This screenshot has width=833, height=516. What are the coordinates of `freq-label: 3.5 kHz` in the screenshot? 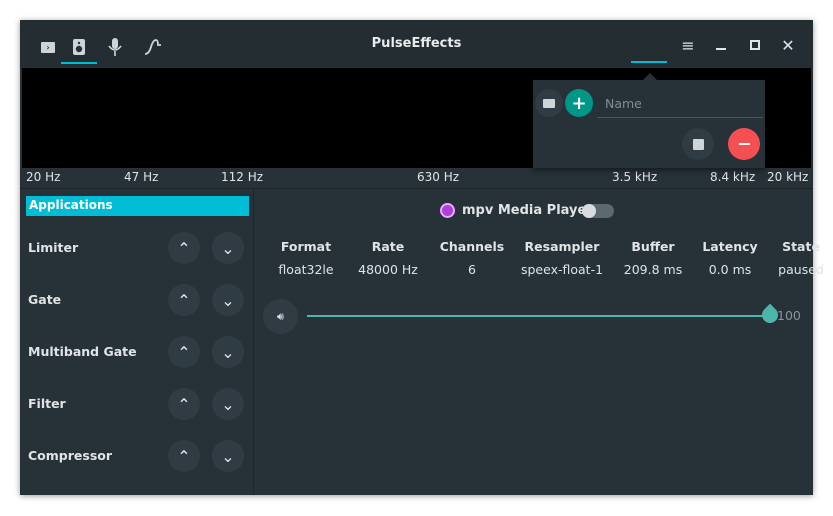 It's located at (635, 177).